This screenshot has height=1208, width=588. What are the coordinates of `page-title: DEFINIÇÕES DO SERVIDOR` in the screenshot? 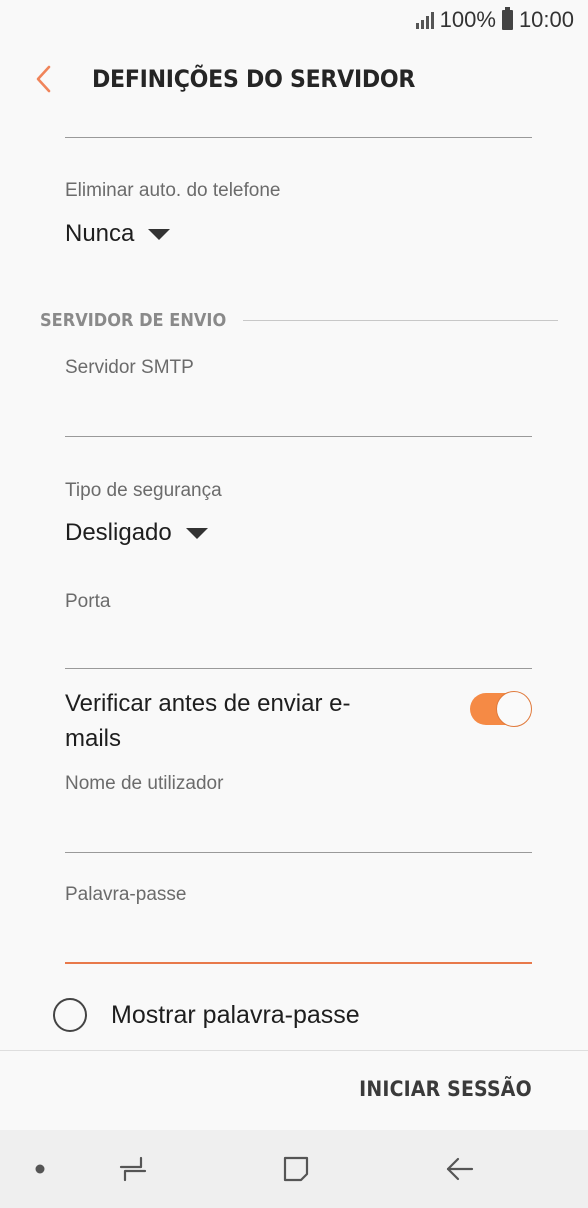 It's located at (254, 79).